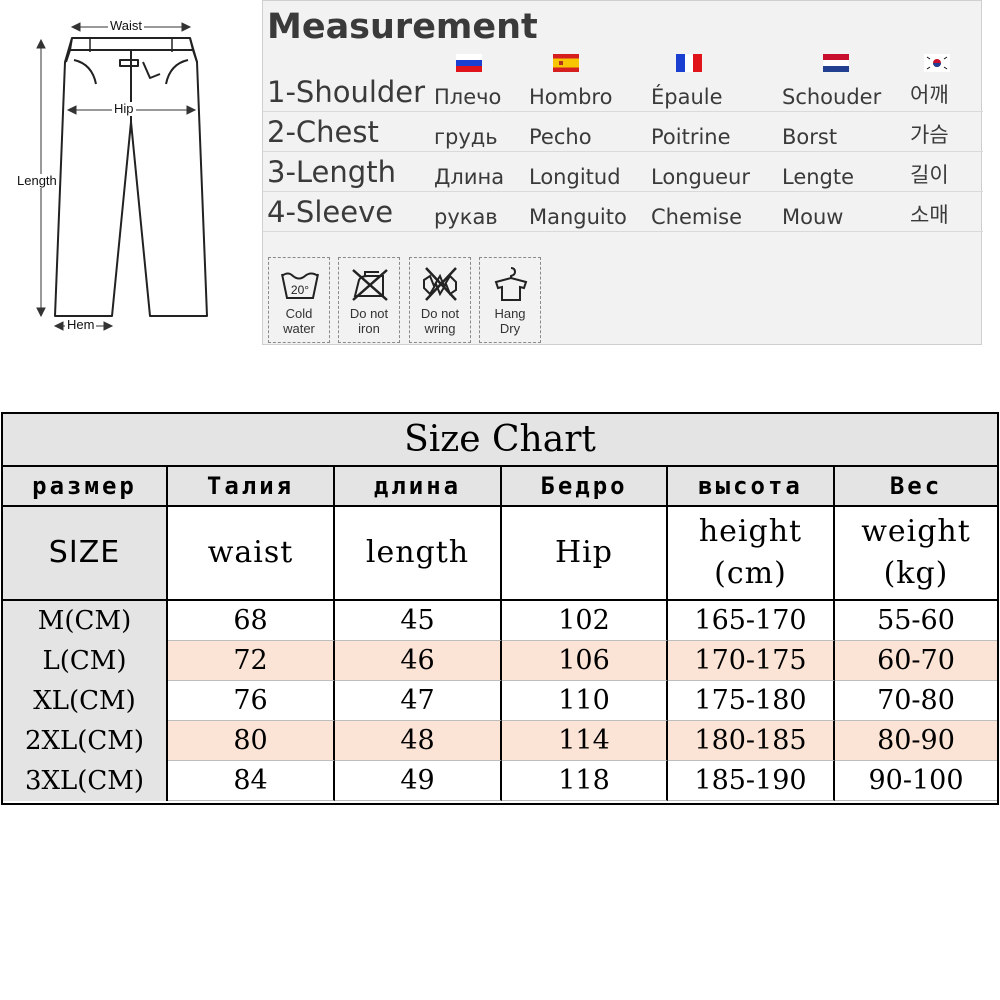  What do you see at coordinates (126, 25) in the screenshot?
I see `waist-label: Waist` at bounding box center [126, 25].